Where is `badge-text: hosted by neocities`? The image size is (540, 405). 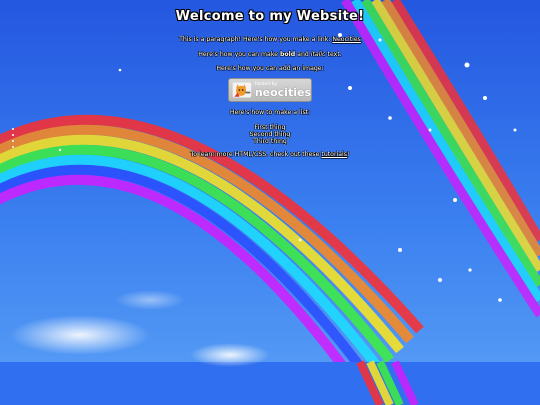 badge-text: hosted by neocities is located at coordinates (283, 90).